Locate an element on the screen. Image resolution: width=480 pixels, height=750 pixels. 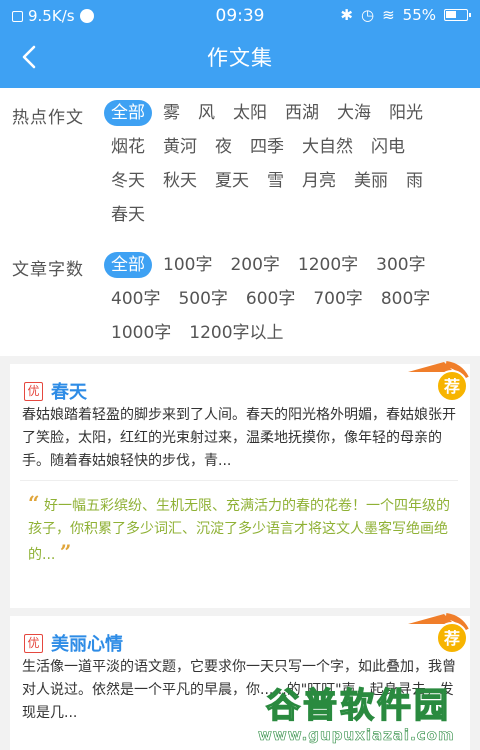
hot-topic-chip: 四季 is located at coordinates (267, 147).